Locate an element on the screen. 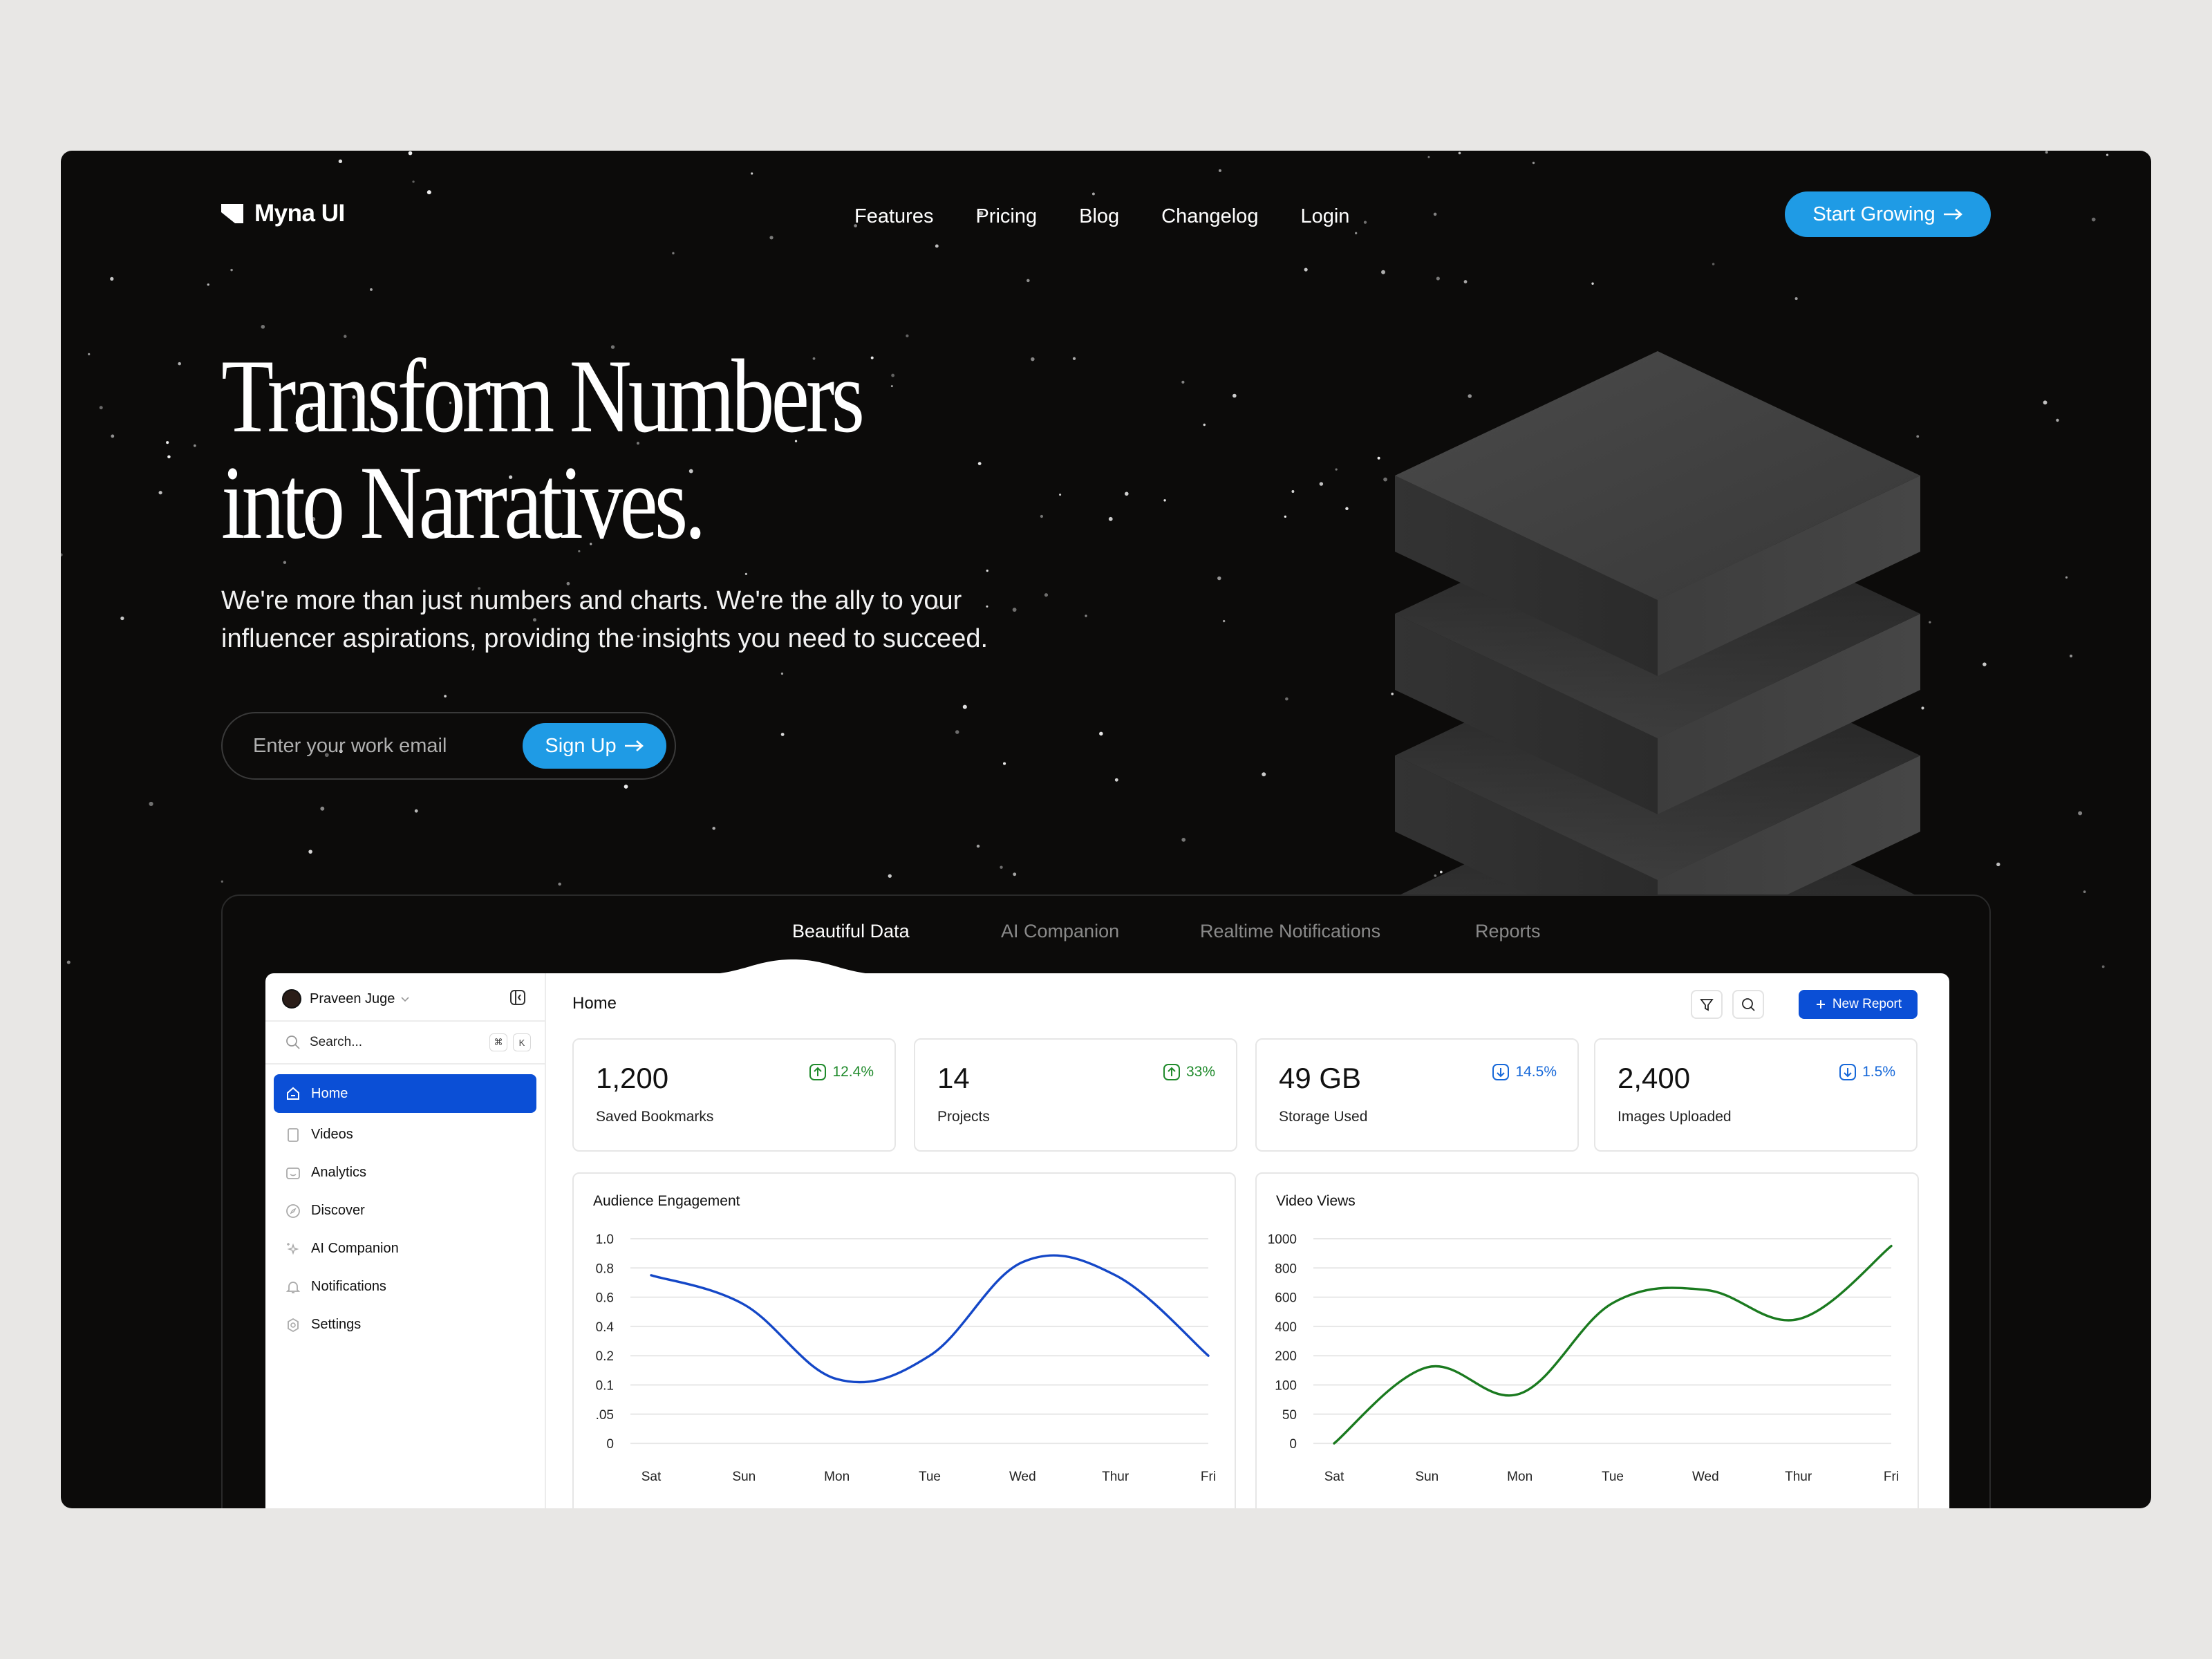  sidebar-item-ai-companion: AI Companion is located at coordinates (405, 1249).